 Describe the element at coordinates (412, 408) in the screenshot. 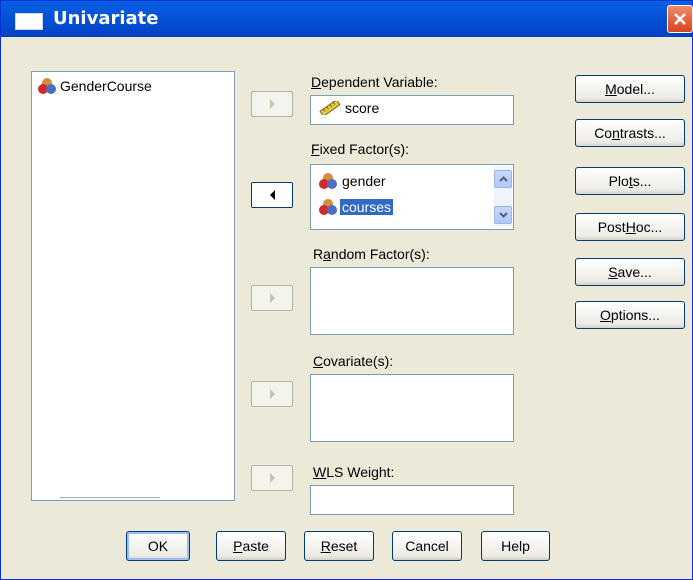

I see `covariates-list` at that location.